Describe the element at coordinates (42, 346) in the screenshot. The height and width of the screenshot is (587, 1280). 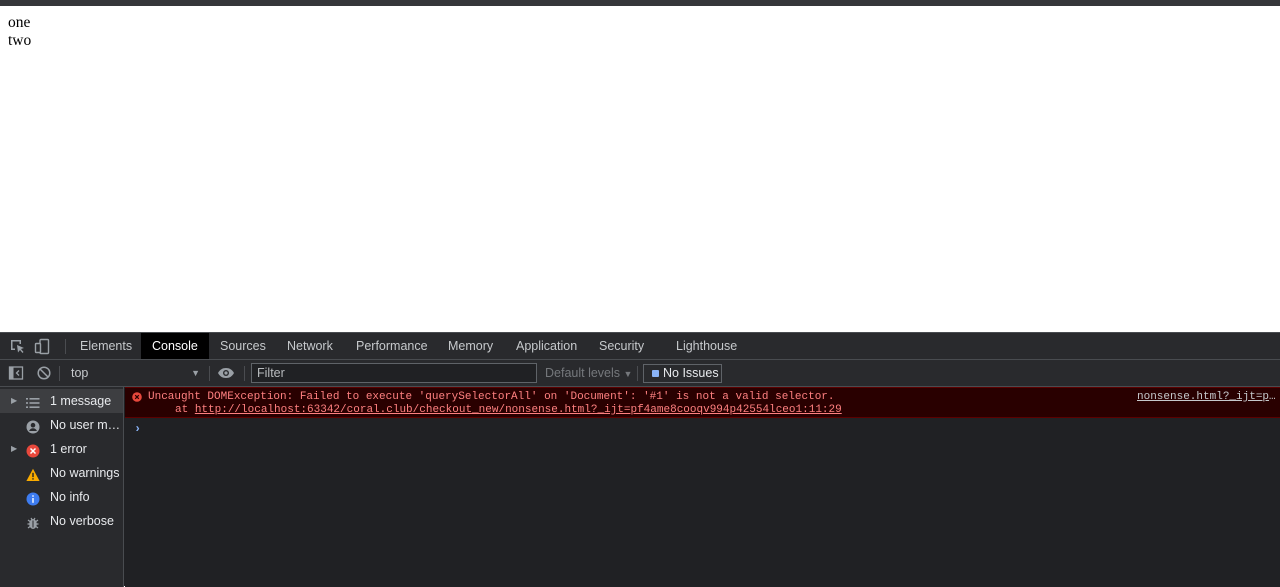
I see `device-toolbar-icon` at that location.